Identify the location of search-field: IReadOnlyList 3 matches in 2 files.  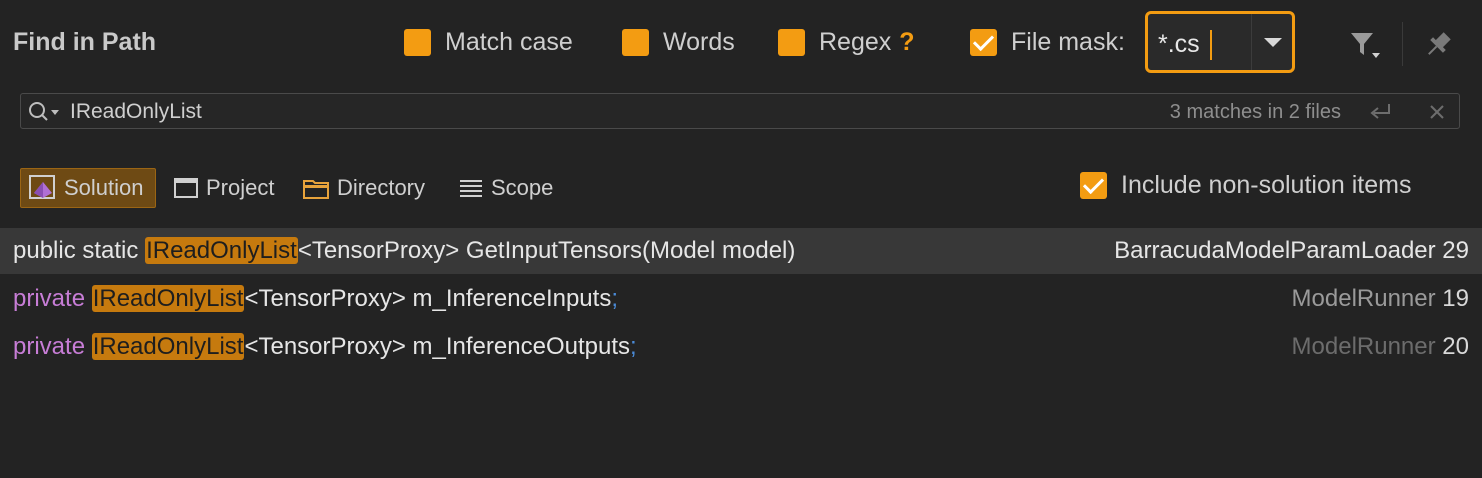
(740, 111).